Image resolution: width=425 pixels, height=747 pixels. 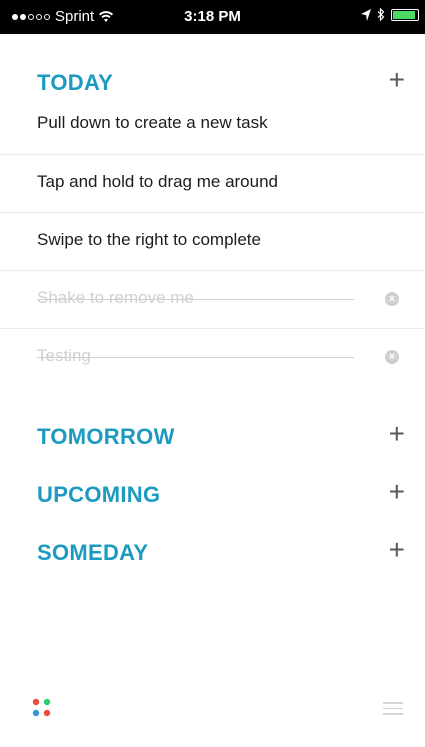 What do you see at coordinates (381, 14) in the screenshot?
I see `bluetooth-icon` at bounding box center [381, 14].